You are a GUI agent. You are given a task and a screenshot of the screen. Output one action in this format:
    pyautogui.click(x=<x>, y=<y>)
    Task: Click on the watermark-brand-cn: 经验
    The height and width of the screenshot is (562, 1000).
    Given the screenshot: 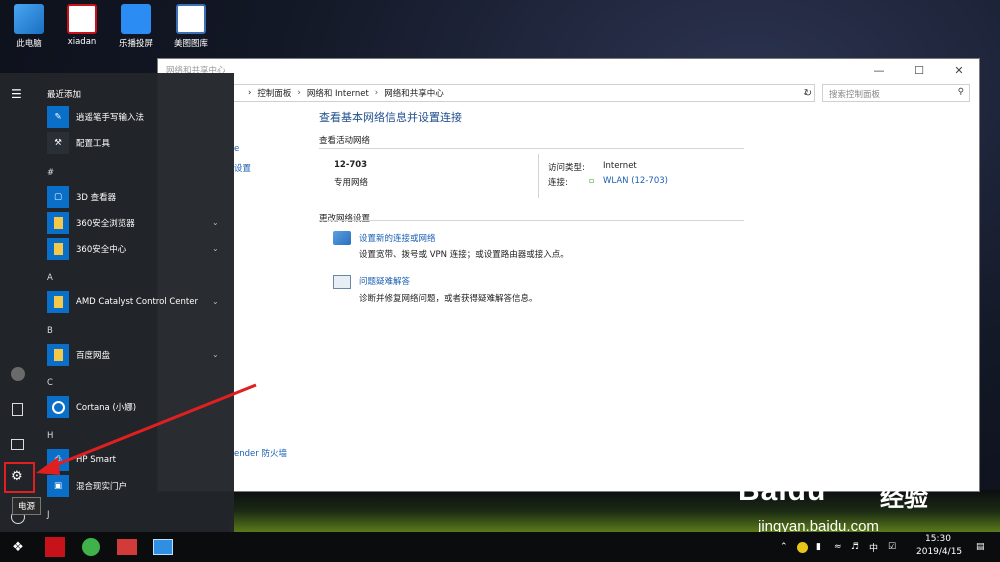 What is the action you would take?
    pyautogui.click(x=904, y=498)
    